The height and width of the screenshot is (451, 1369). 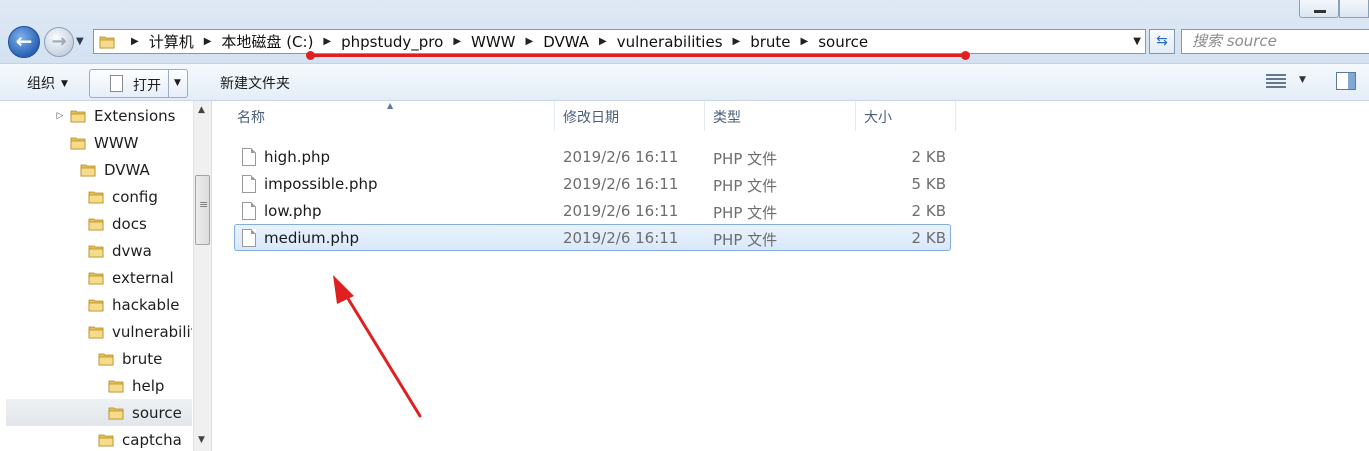 What do you see at coordinates (255, 83) in the screenshot?
I see `new-folder-button: 新建文件夹` at bounding box center [255, 83].